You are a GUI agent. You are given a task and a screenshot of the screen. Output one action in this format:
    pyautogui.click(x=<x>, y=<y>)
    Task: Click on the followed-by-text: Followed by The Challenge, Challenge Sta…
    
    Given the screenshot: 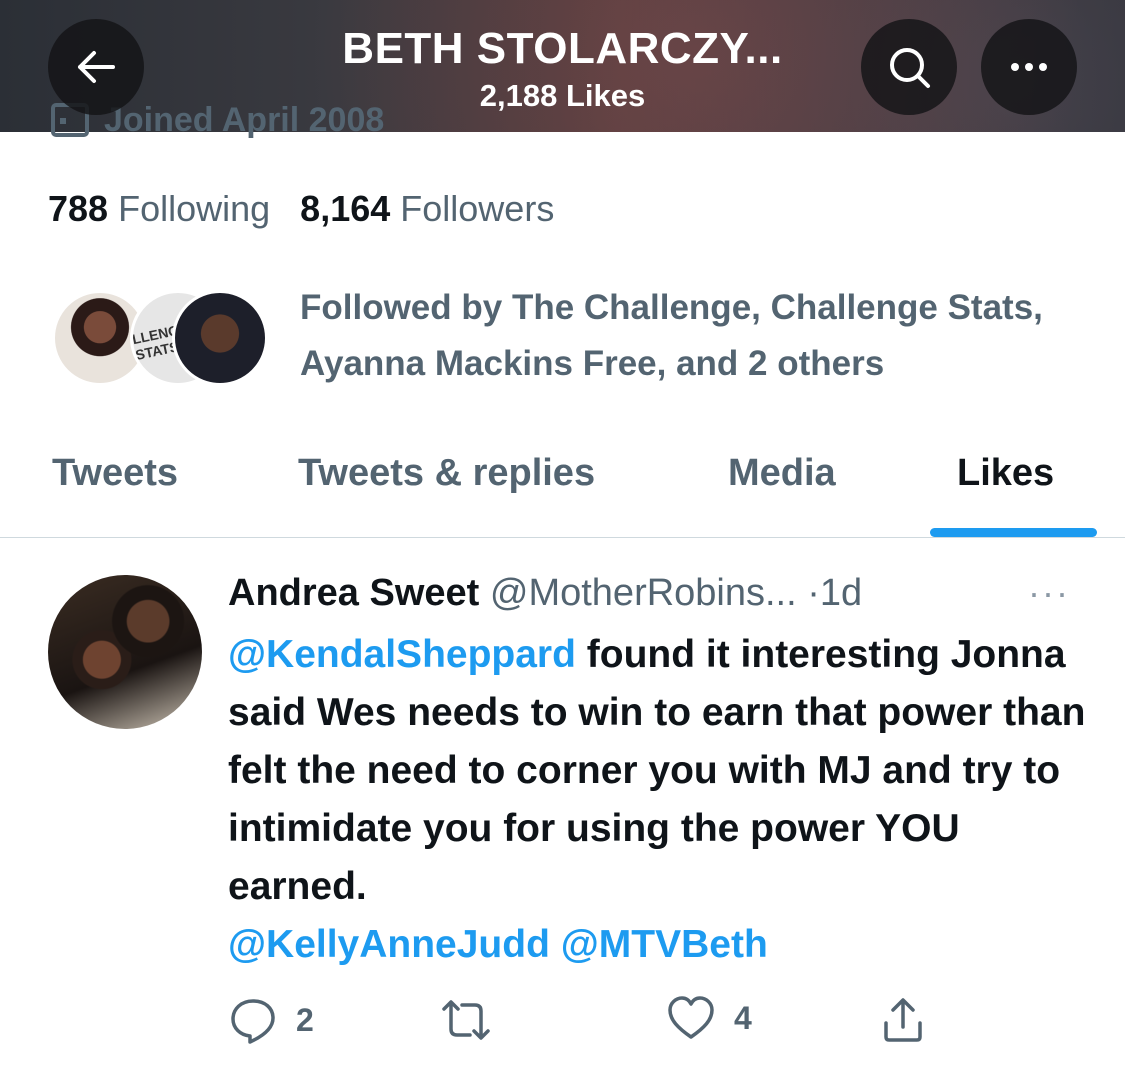 What is the action you would take?
    pyautogui.click(x=690, y=336)
    